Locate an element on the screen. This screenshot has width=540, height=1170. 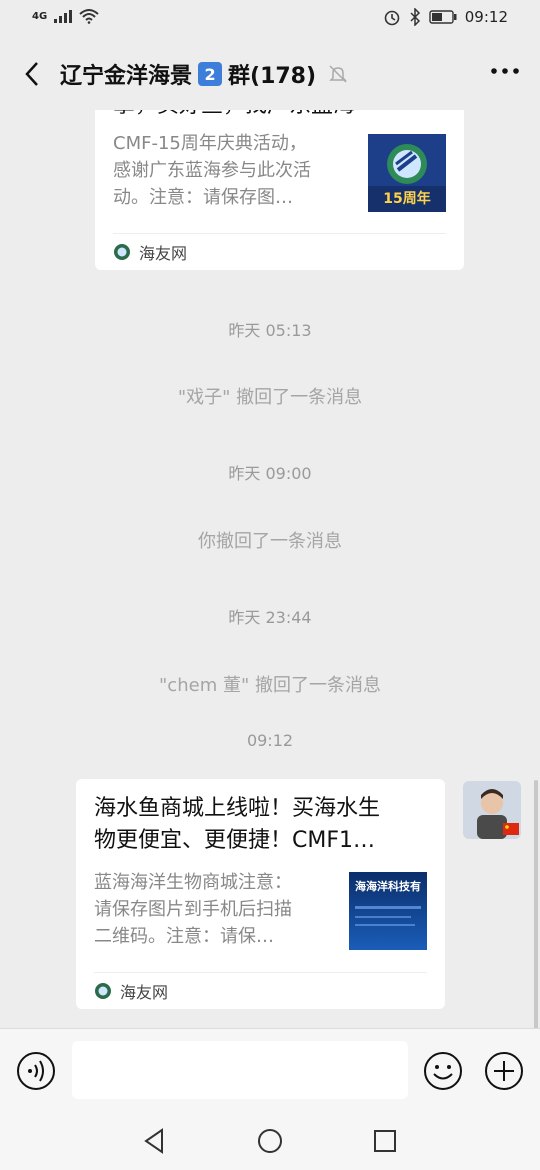
mute-bell-icon is located at coordinates (338, 74).